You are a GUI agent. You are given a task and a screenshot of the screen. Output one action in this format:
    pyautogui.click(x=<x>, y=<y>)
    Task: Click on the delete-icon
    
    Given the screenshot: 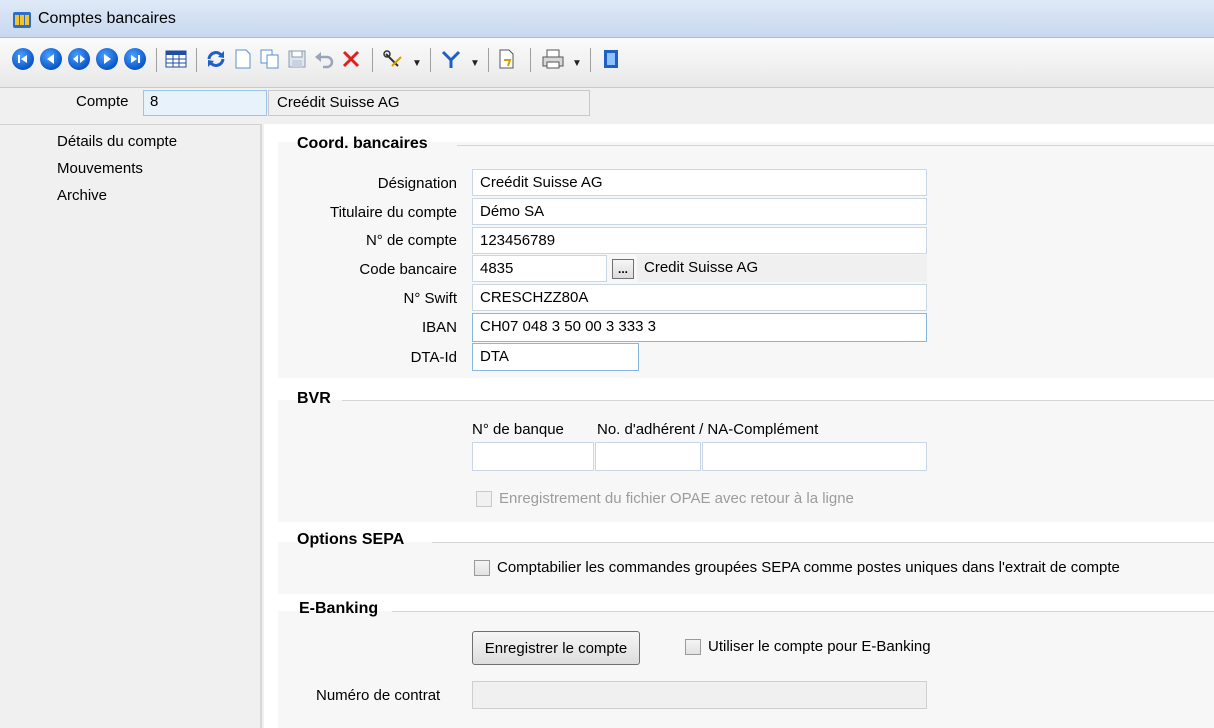 What is the action you would take?
    pyautogui.click(x=351, y=59)
    